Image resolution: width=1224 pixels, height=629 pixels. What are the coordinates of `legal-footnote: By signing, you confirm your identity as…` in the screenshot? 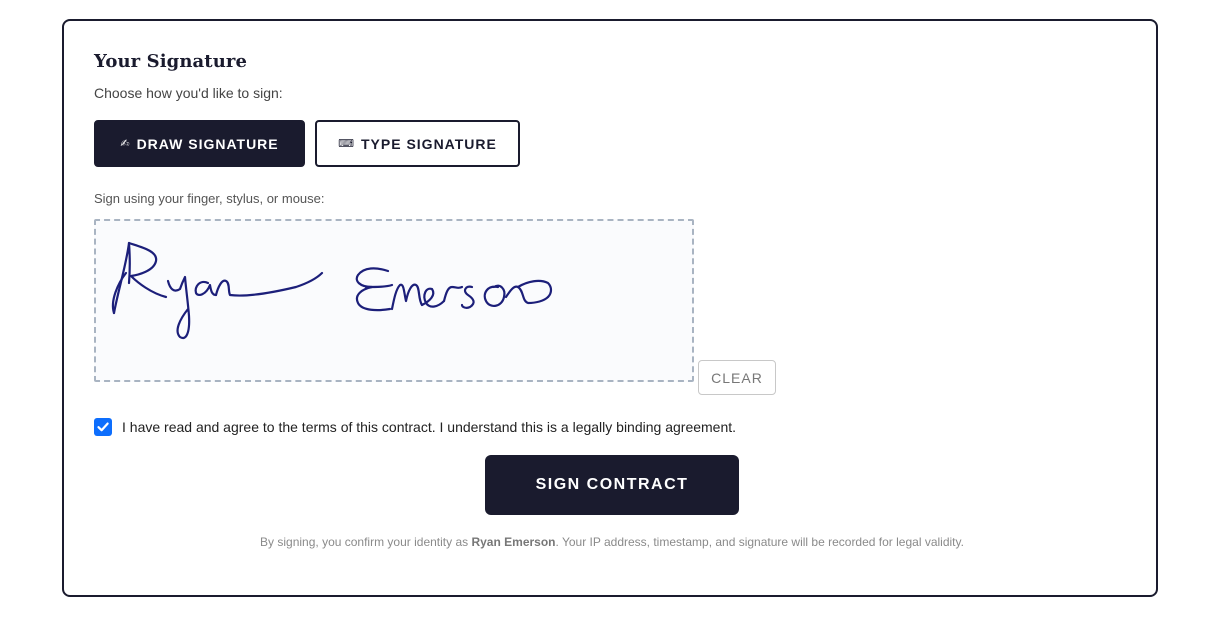 It's located at (612, 542).